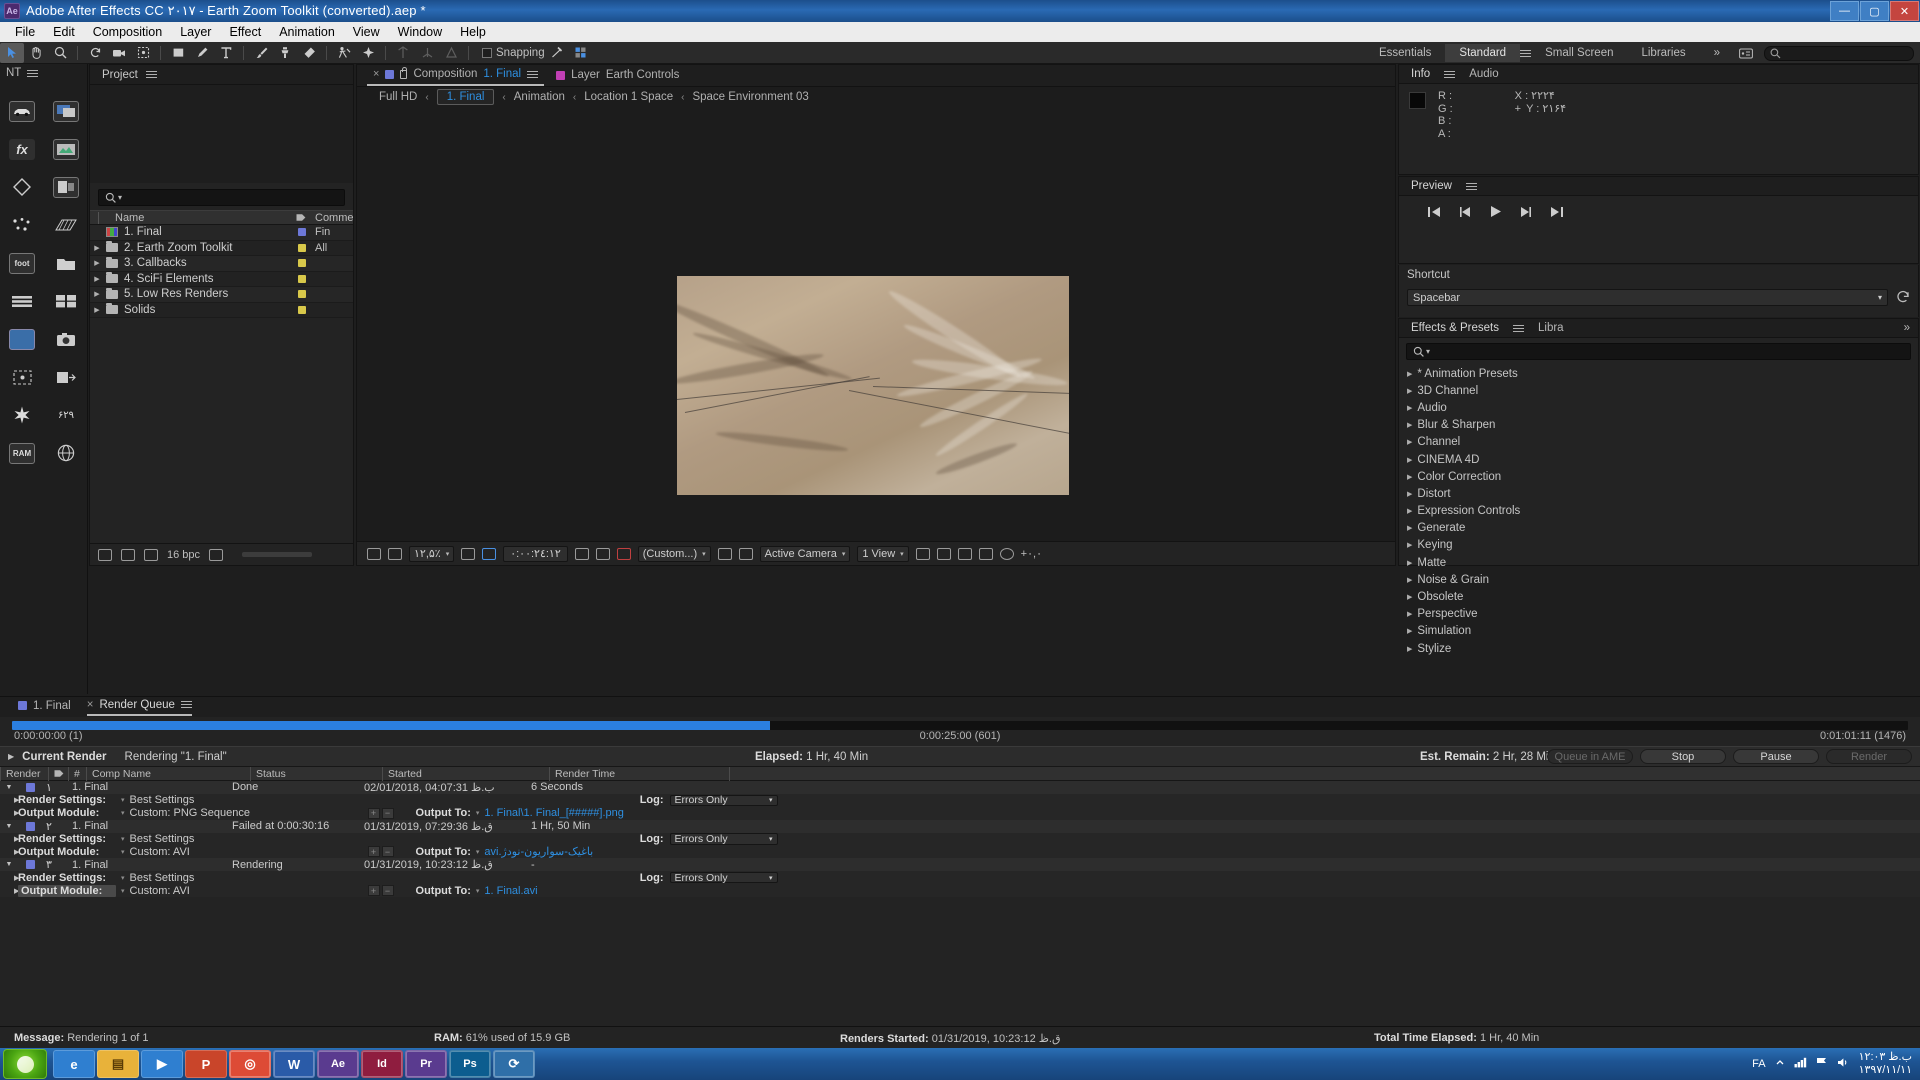 The image size is (1920, 1080). I want to click on toggle-transparency-icon, so click(374, 553).